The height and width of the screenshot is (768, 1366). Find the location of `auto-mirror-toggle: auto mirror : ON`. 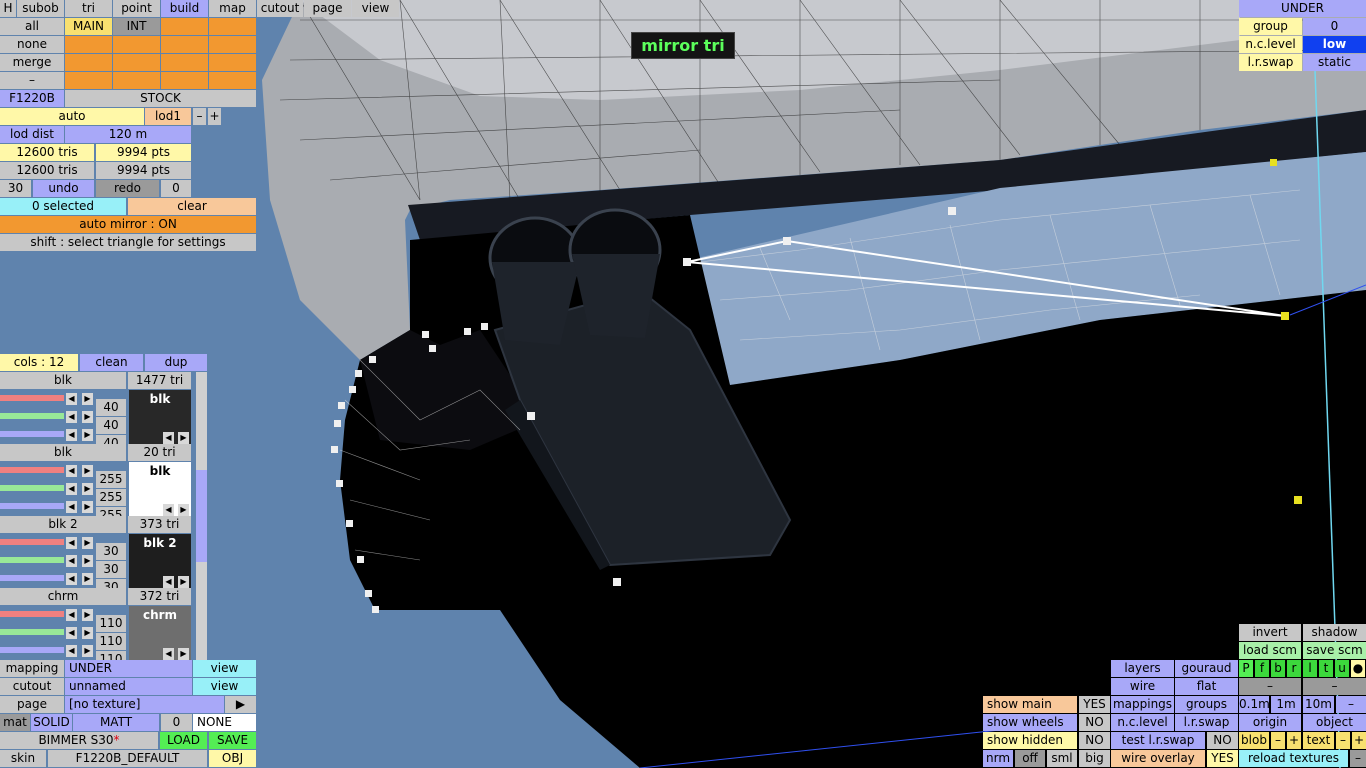

auto-mirror-toggle: auto mirror : ON is located at coordinates (128, 224).